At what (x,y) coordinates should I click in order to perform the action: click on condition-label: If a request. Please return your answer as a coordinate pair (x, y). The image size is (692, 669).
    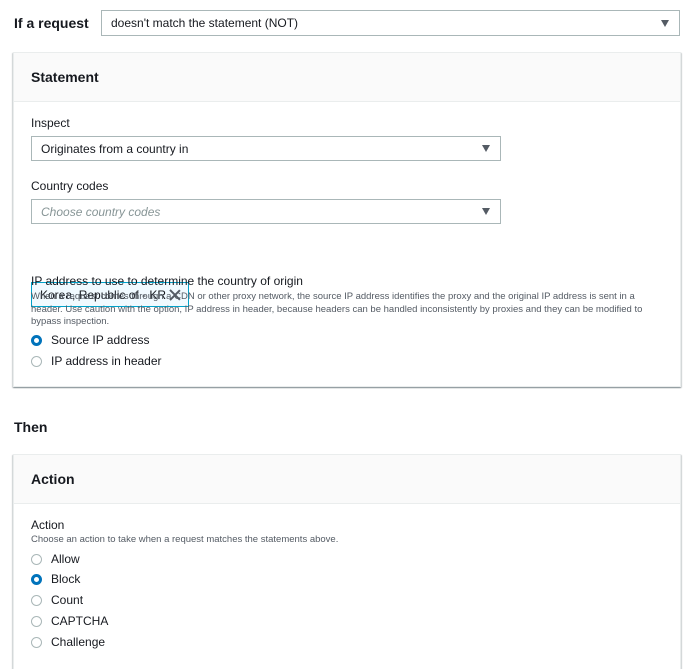
    Looking at the image, I should click on (51, 23).